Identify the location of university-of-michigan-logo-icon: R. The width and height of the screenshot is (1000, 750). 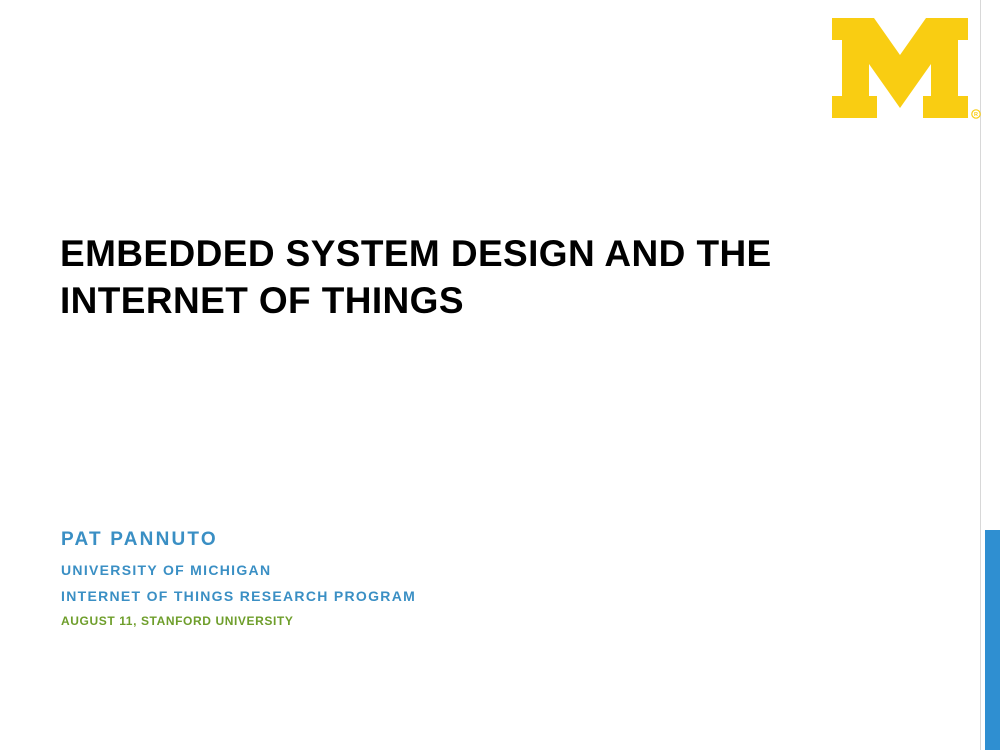
(906, 68).